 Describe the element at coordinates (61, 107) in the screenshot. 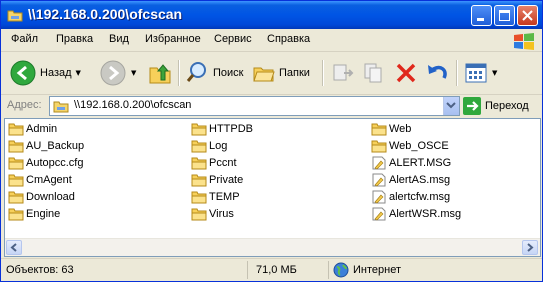

I see `network-folder-icon` at that location.